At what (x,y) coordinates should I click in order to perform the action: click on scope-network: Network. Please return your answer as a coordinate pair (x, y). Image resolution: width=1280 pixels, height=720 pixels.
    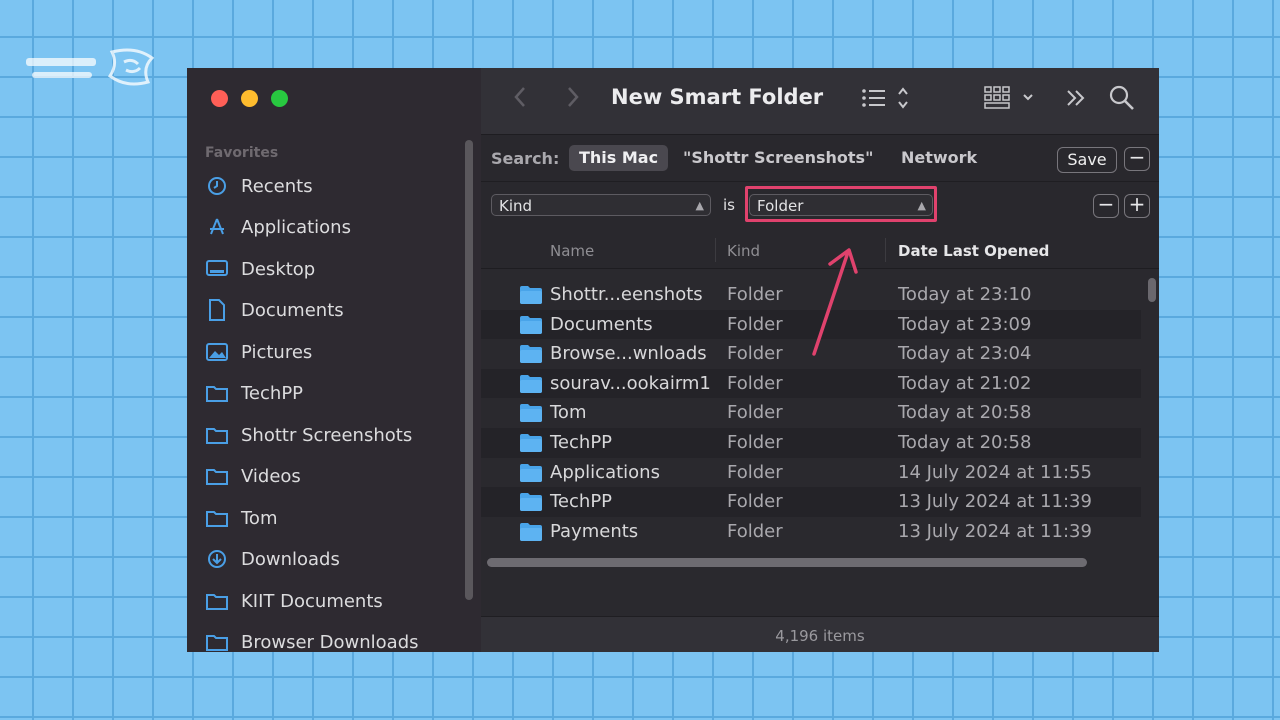
    Looking at the image, I should click on (939, 158).